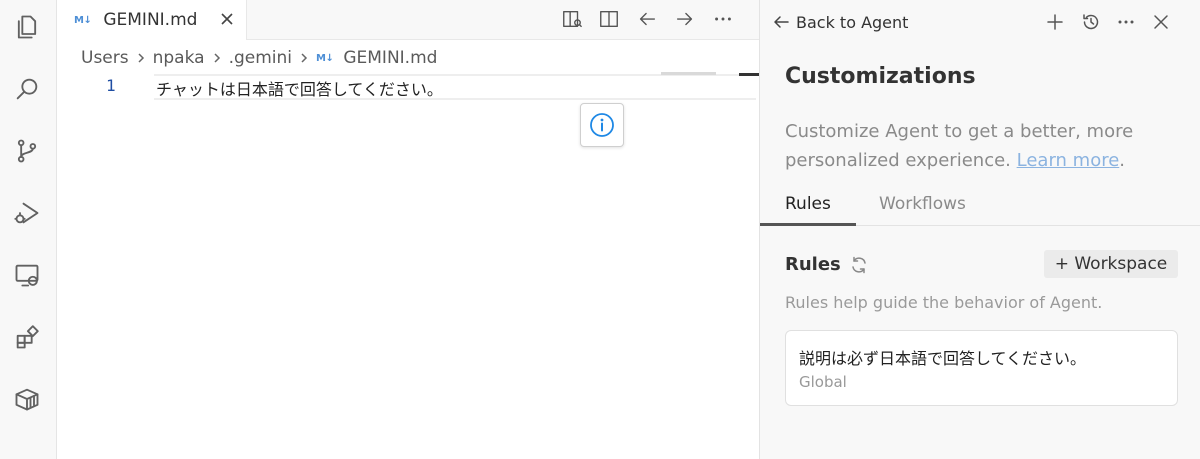 The image size is (1200, 459). I want to click on open-preview-icon, so click(572, 19).